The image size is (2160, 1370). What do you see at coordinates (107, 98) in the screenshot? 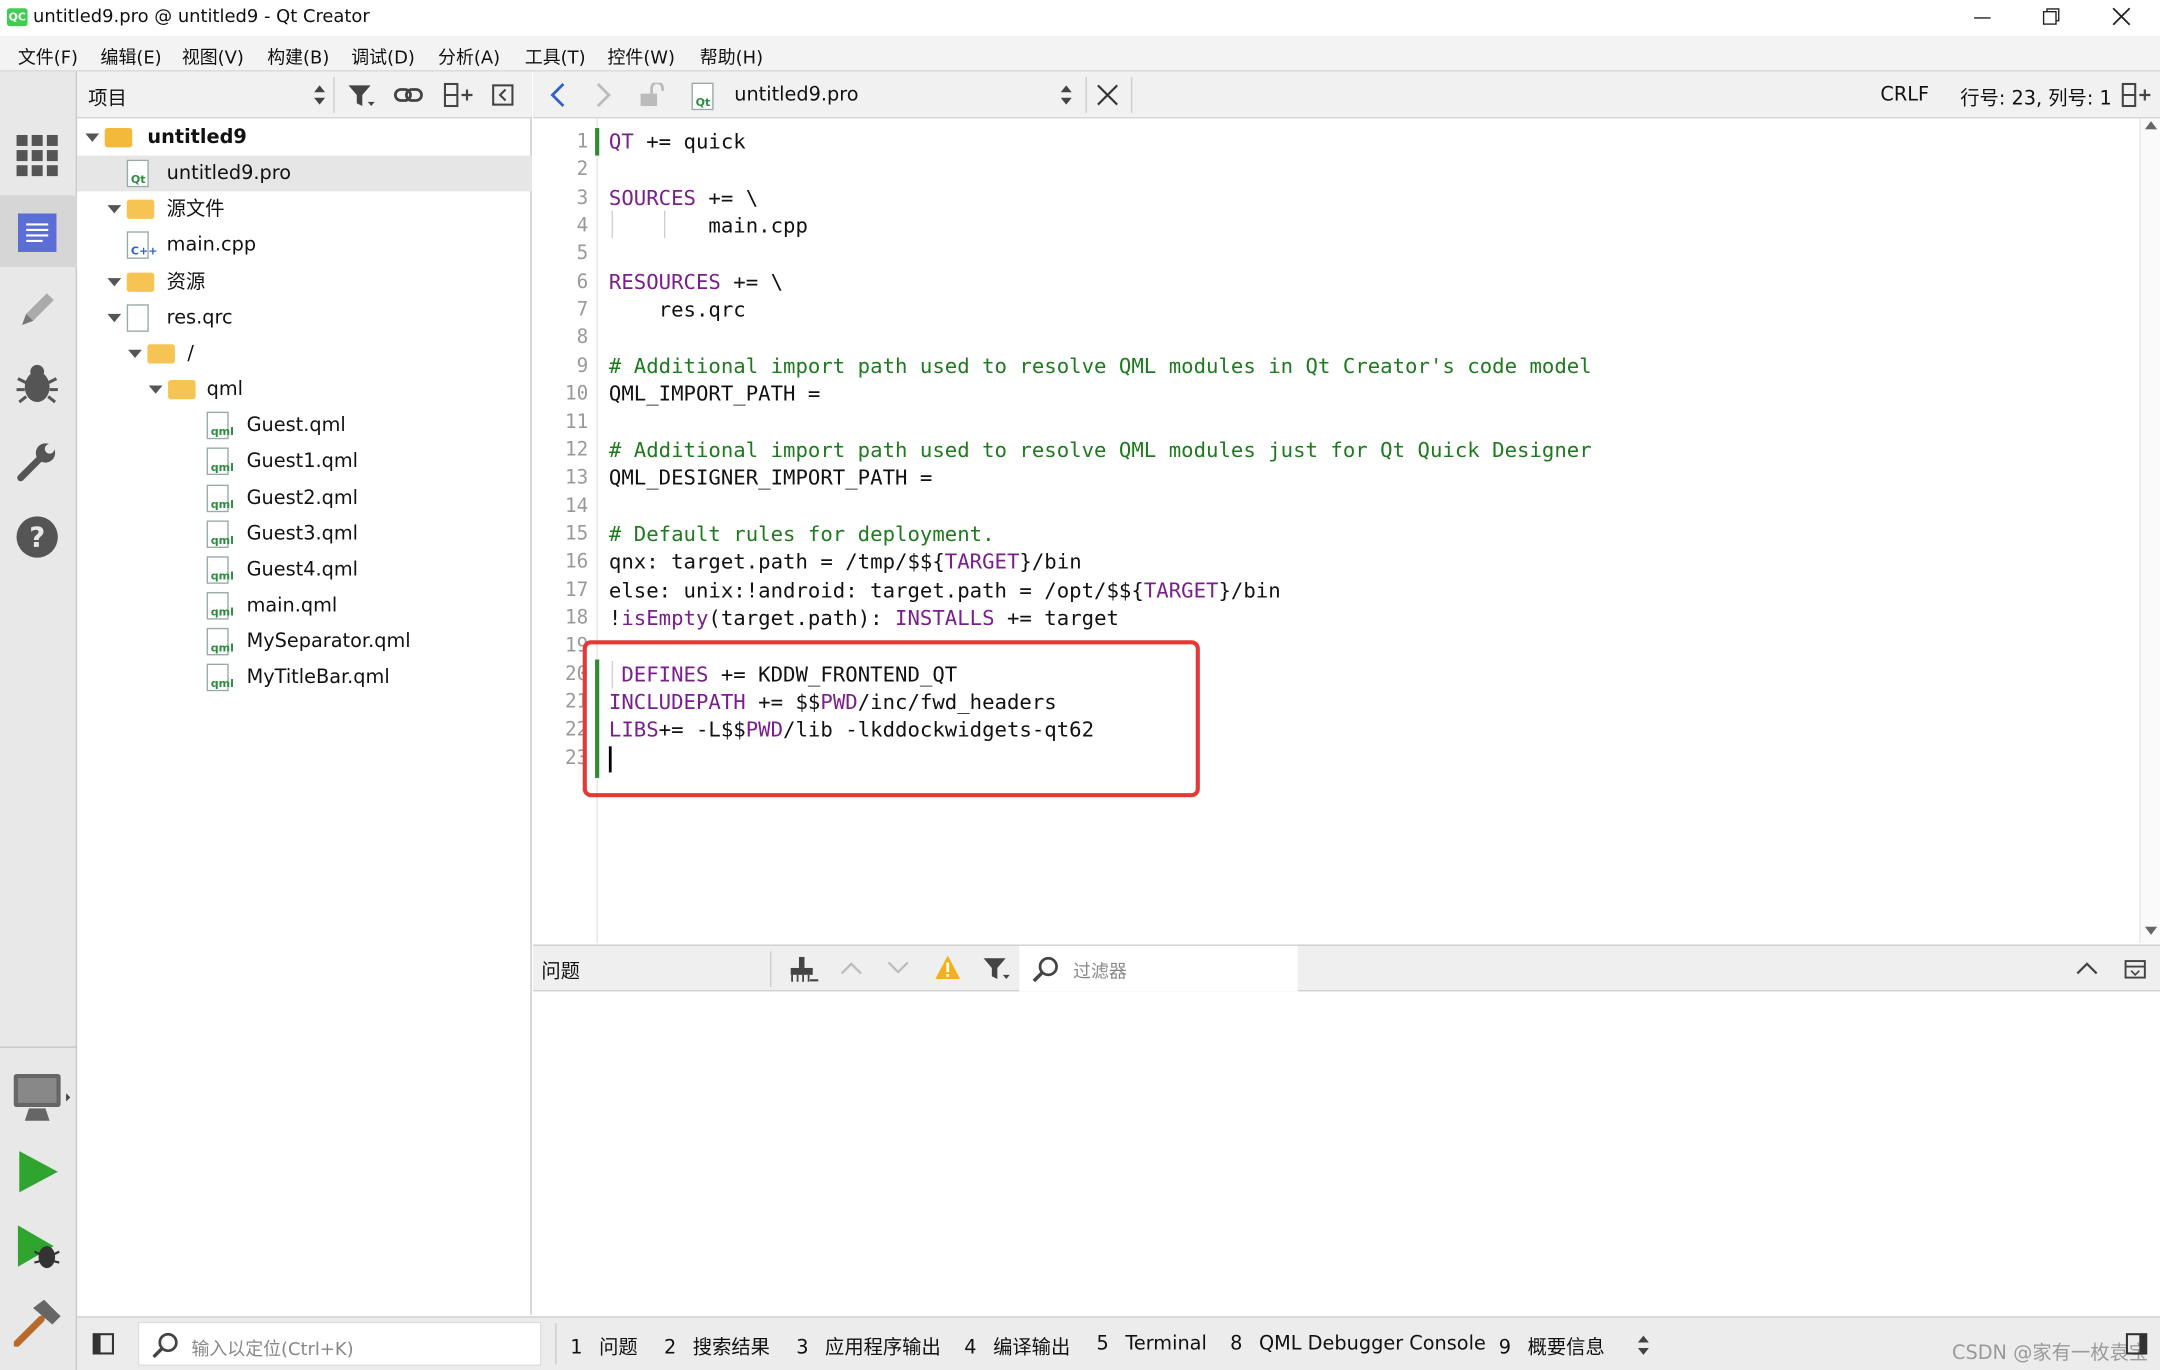
I see `project-view-selector: 项目` at bounding box center [107, 98].